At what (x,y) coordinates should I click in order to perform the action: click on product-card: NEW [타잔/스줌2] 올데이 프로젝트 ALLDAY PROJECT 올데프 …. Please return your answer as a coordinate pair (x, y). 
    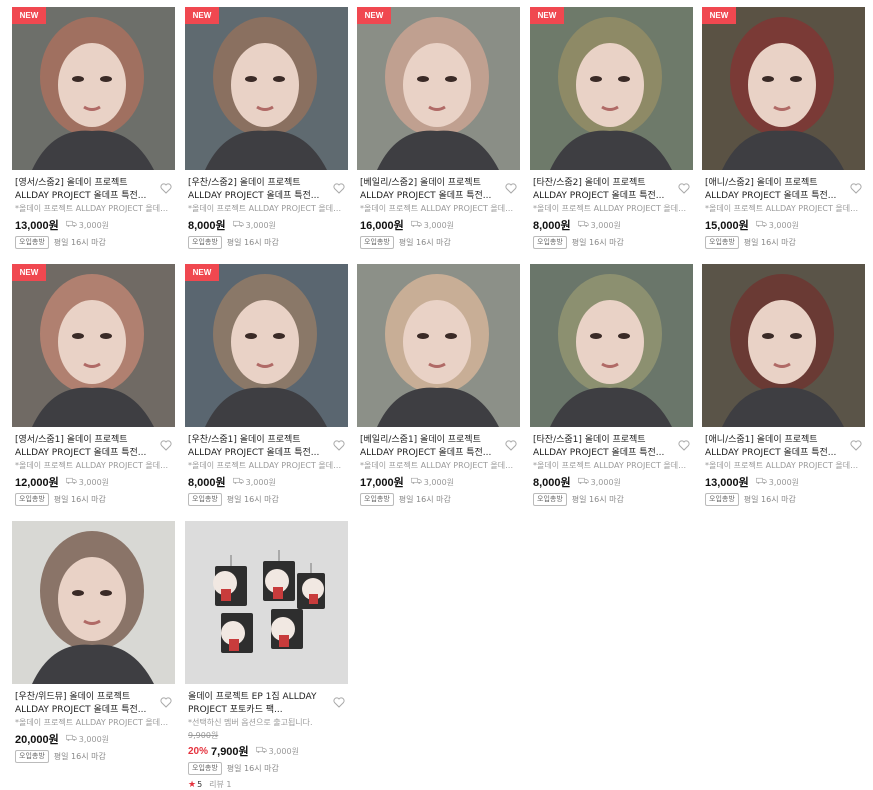
    Looking at the image, I should click on (611, 128).